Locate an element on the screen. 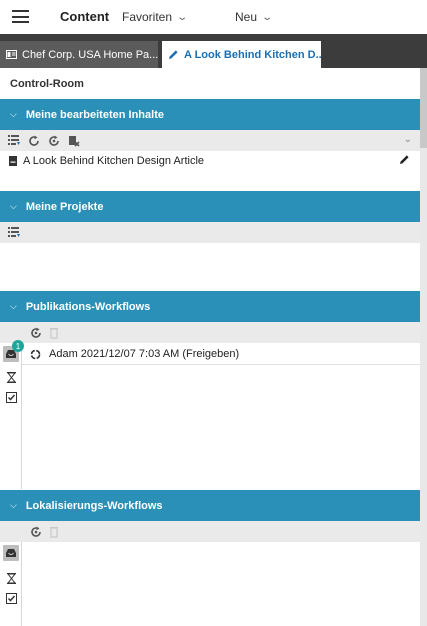 The width and height of the screenshot is (427, 626). item-label: Adam 2021/12/07 7:03 AM (Freigeben) is located at coordinates (144, 354).